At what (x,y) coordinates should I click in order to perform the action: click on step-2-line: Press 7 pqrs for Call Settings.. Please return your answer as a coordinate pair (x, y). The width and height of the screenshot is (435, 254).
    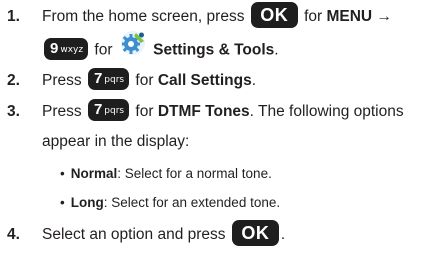
    Looking at the image, I should click on (149, 78).